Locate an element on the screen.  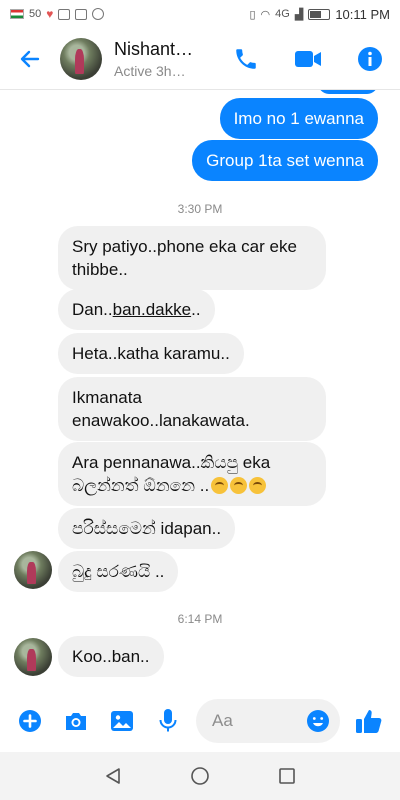
info-button is located at coordinates (370, 59).